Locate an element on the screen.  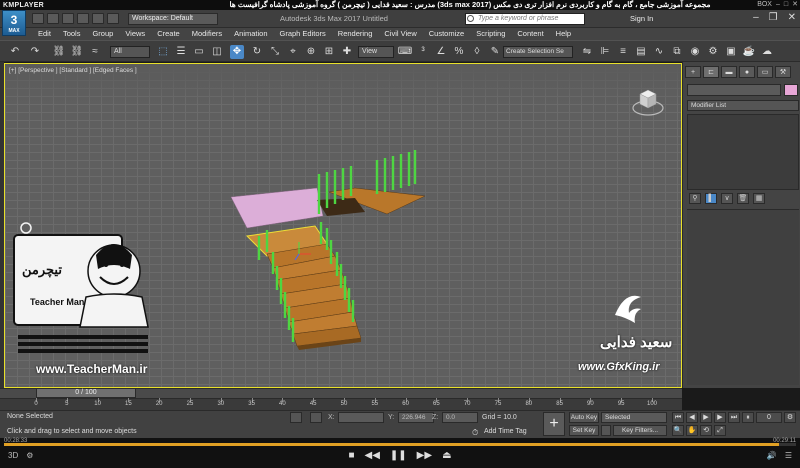
time-tag-icon: ⏱ is located at coordinates (475, 433).